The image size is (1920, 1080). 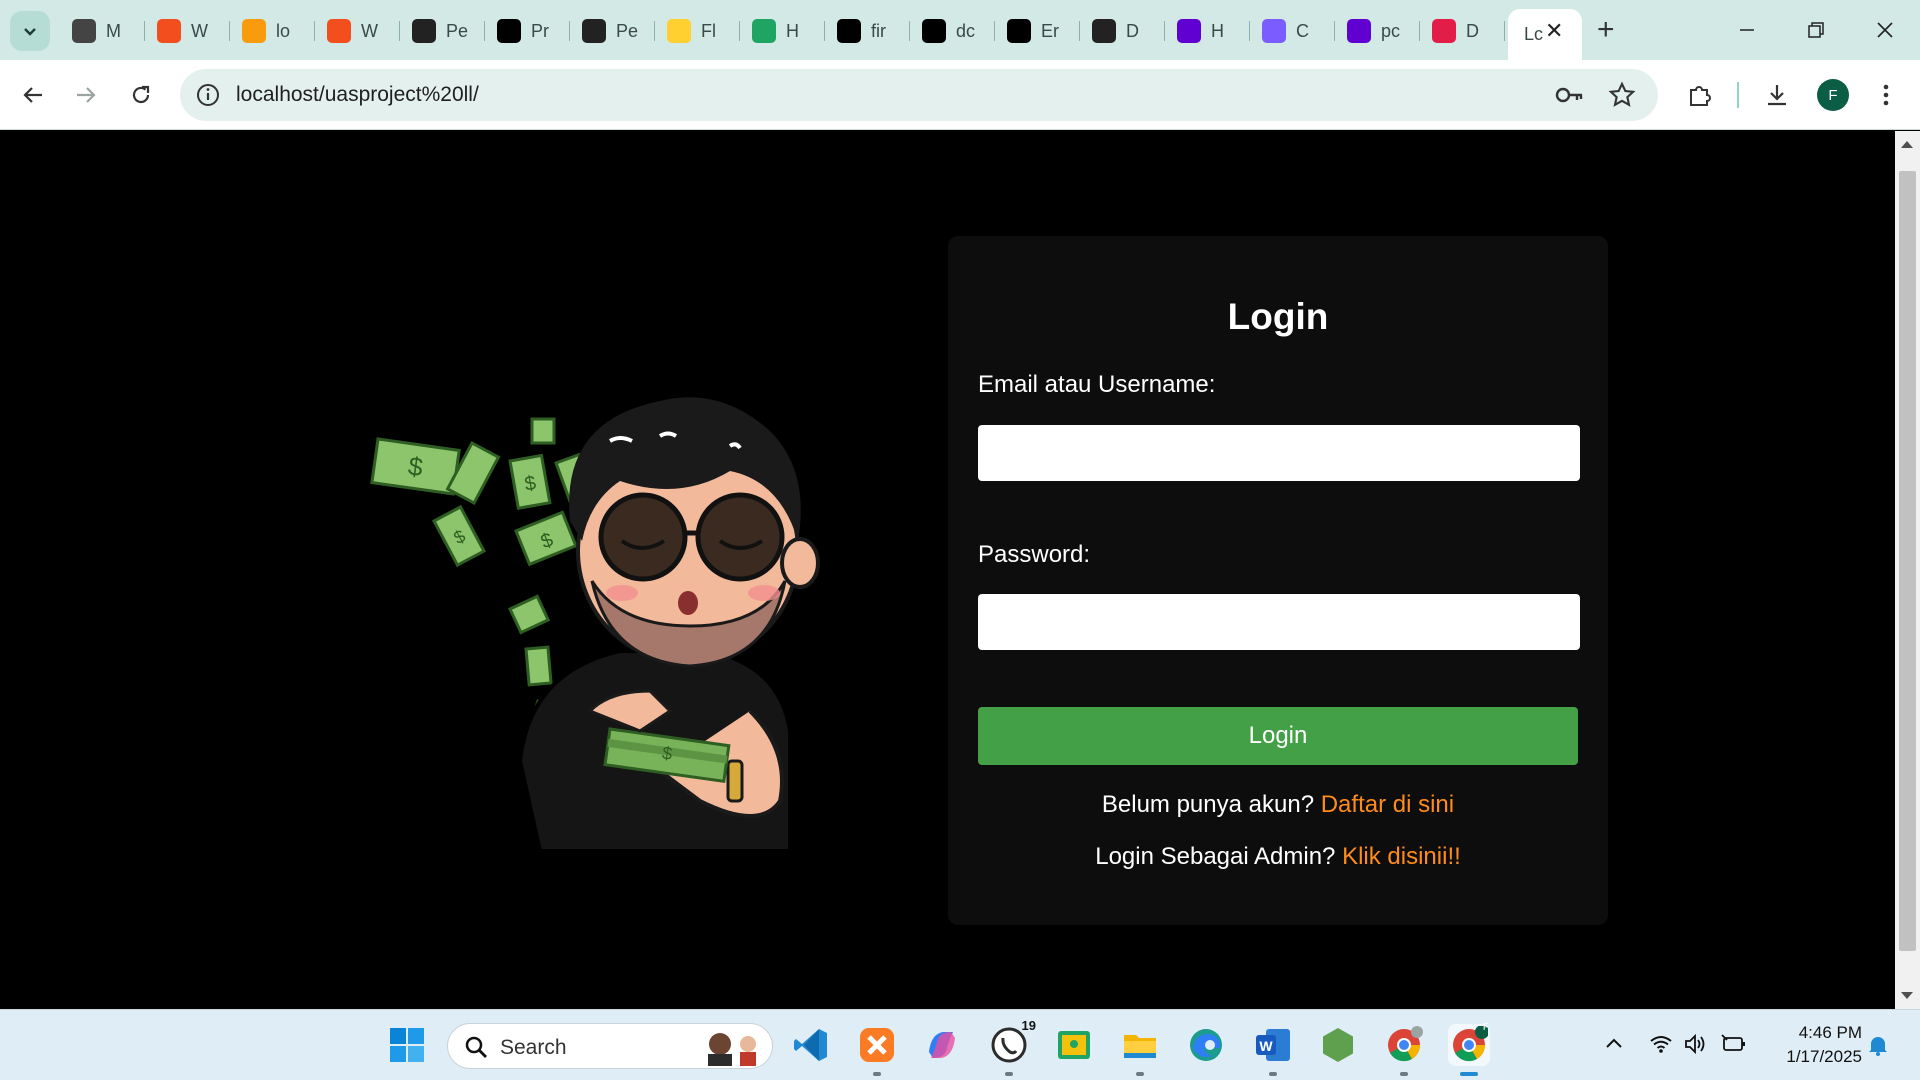 What do you see at coordinates (208, 95) in the screenshot?
I see `site-info-icon` at bounding box center [208, 95].